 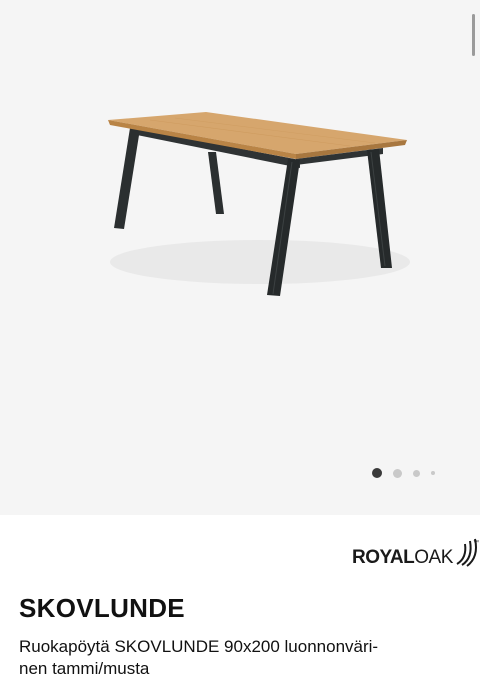 I want to click on carousel-dot-1-active, so click(x=377, y=473).